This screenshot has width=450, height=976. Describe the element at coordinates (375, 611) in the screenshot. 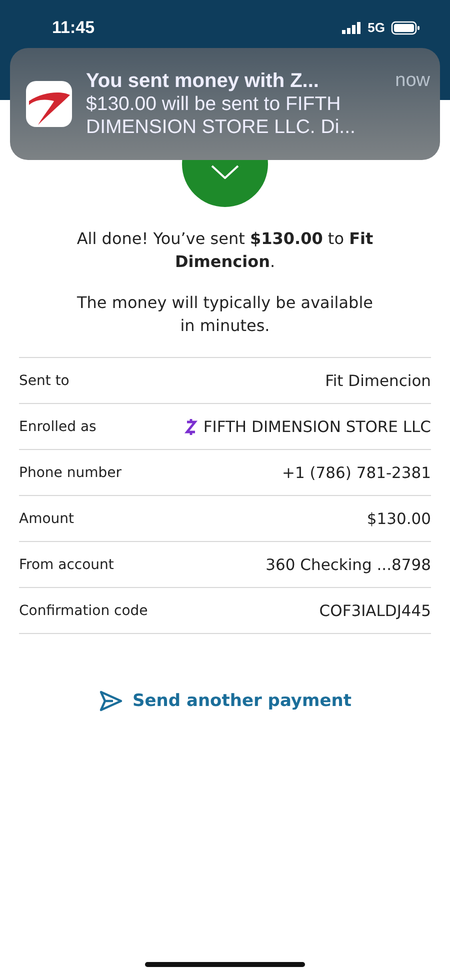

I see `detail-value: COF3IALDJ445` at that location.